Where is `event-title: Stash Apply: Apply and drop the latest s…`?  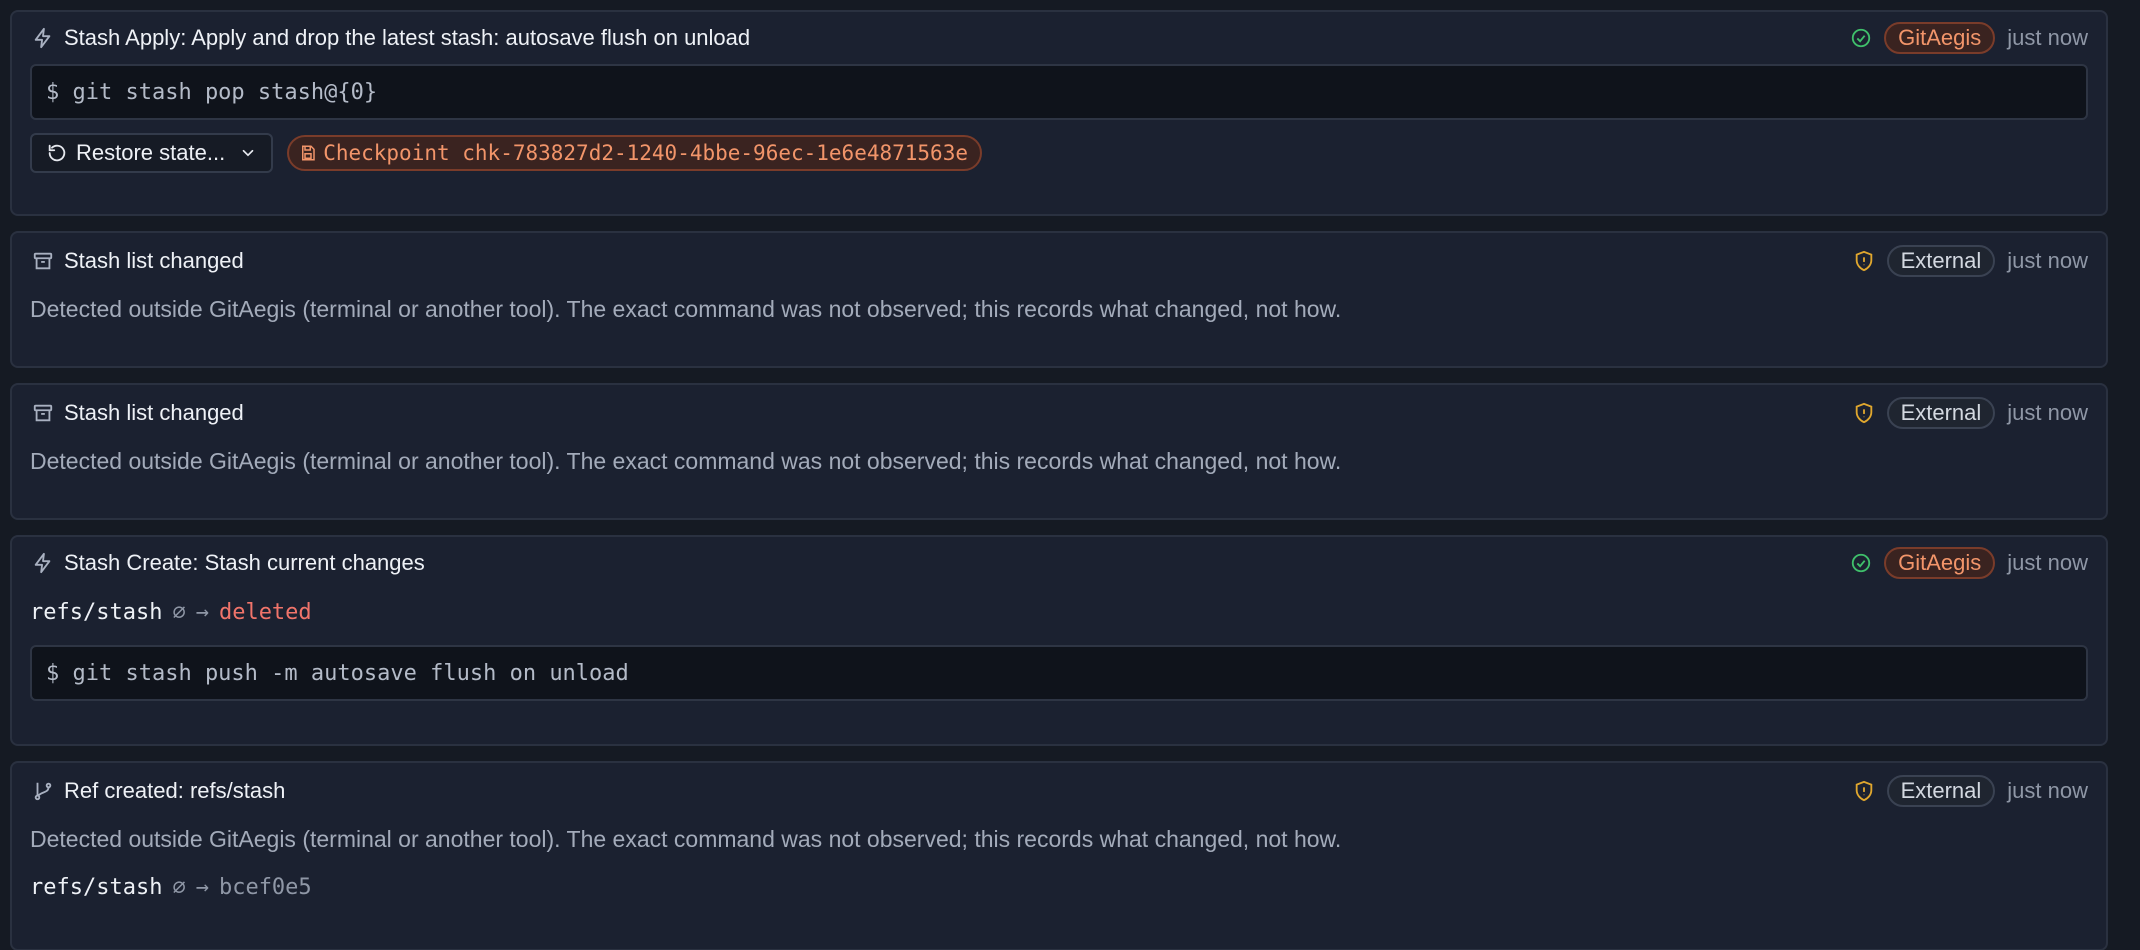 event-title: Stash Apply: Apply and drop the latest s… is located at coordinates (407, 37).